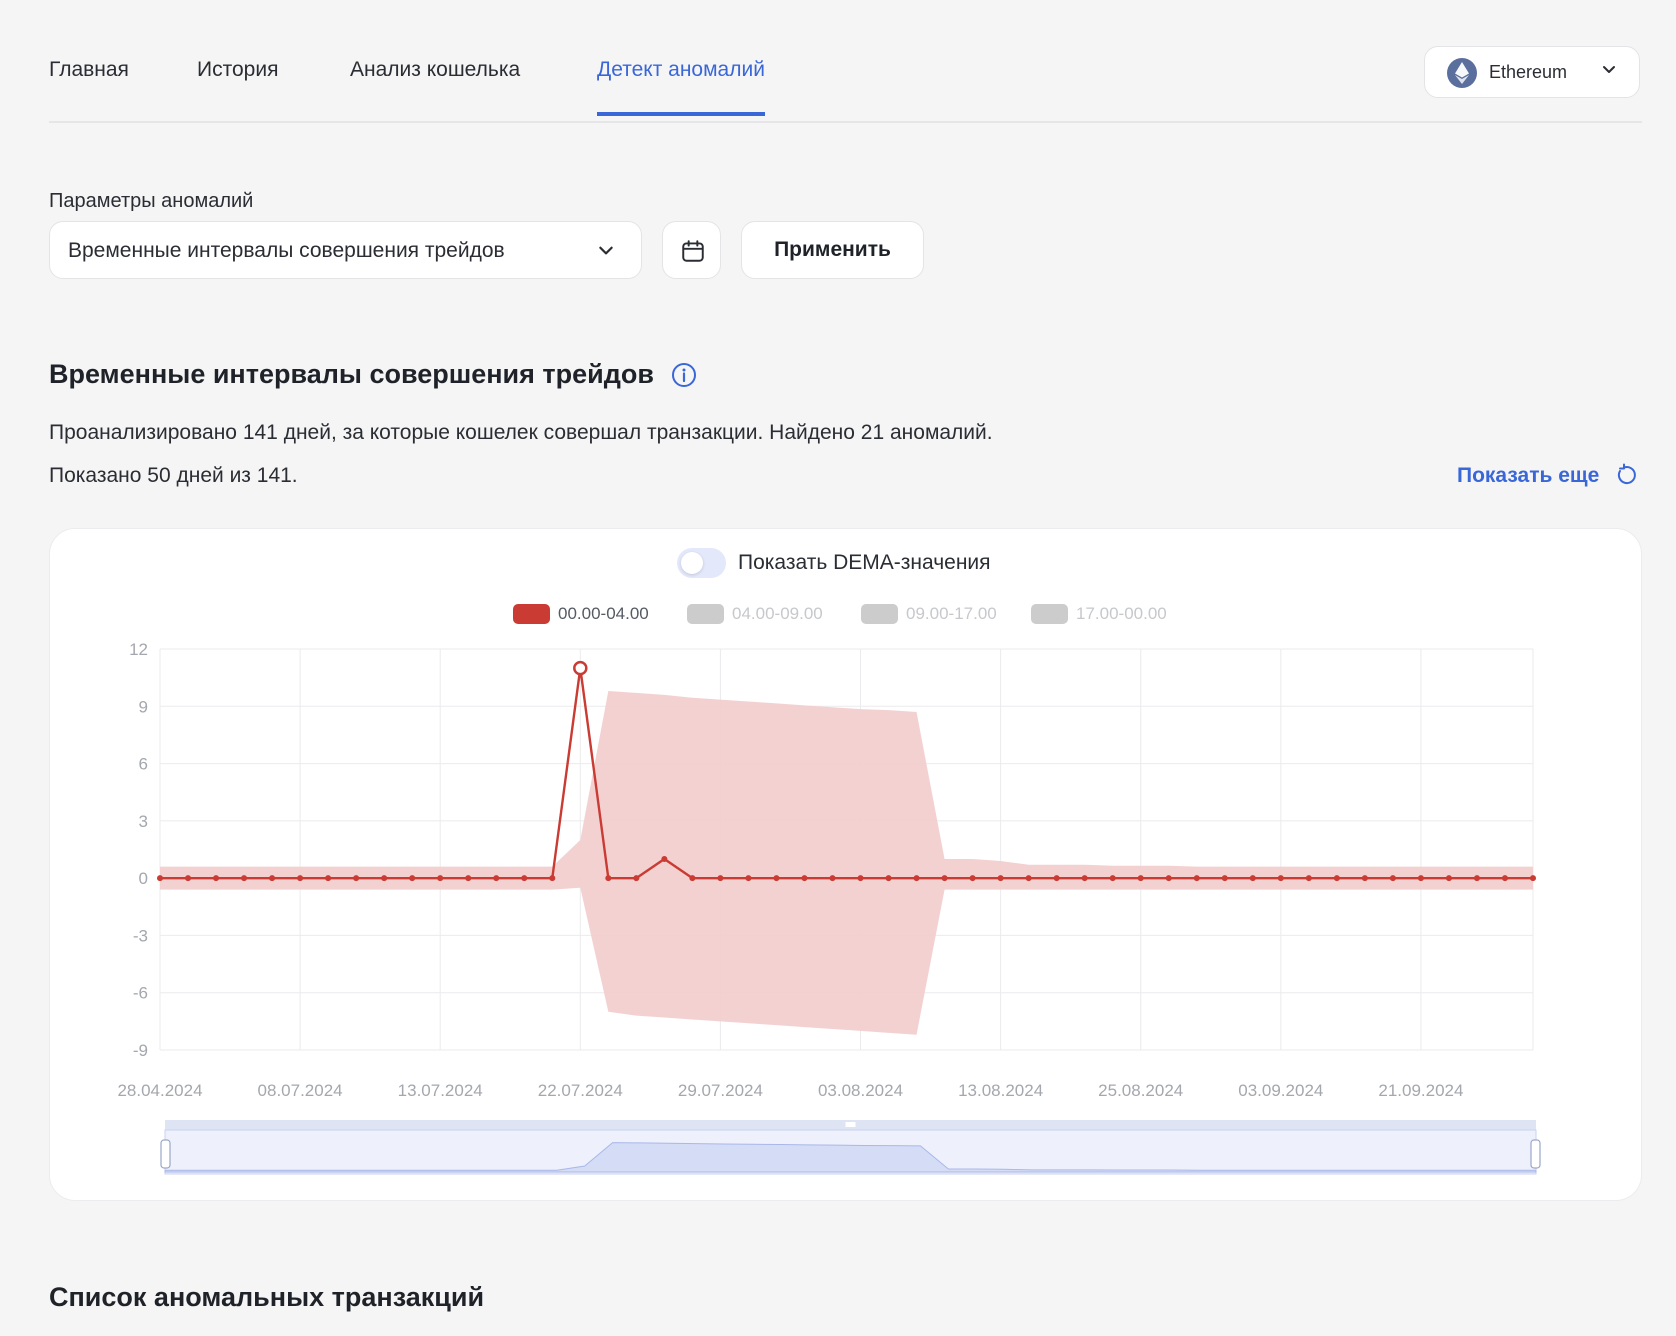 The width and height of the screenshot is (1676, 1336). I want to click on x-tick-label: 08.07.2024, so click(300, 1090).